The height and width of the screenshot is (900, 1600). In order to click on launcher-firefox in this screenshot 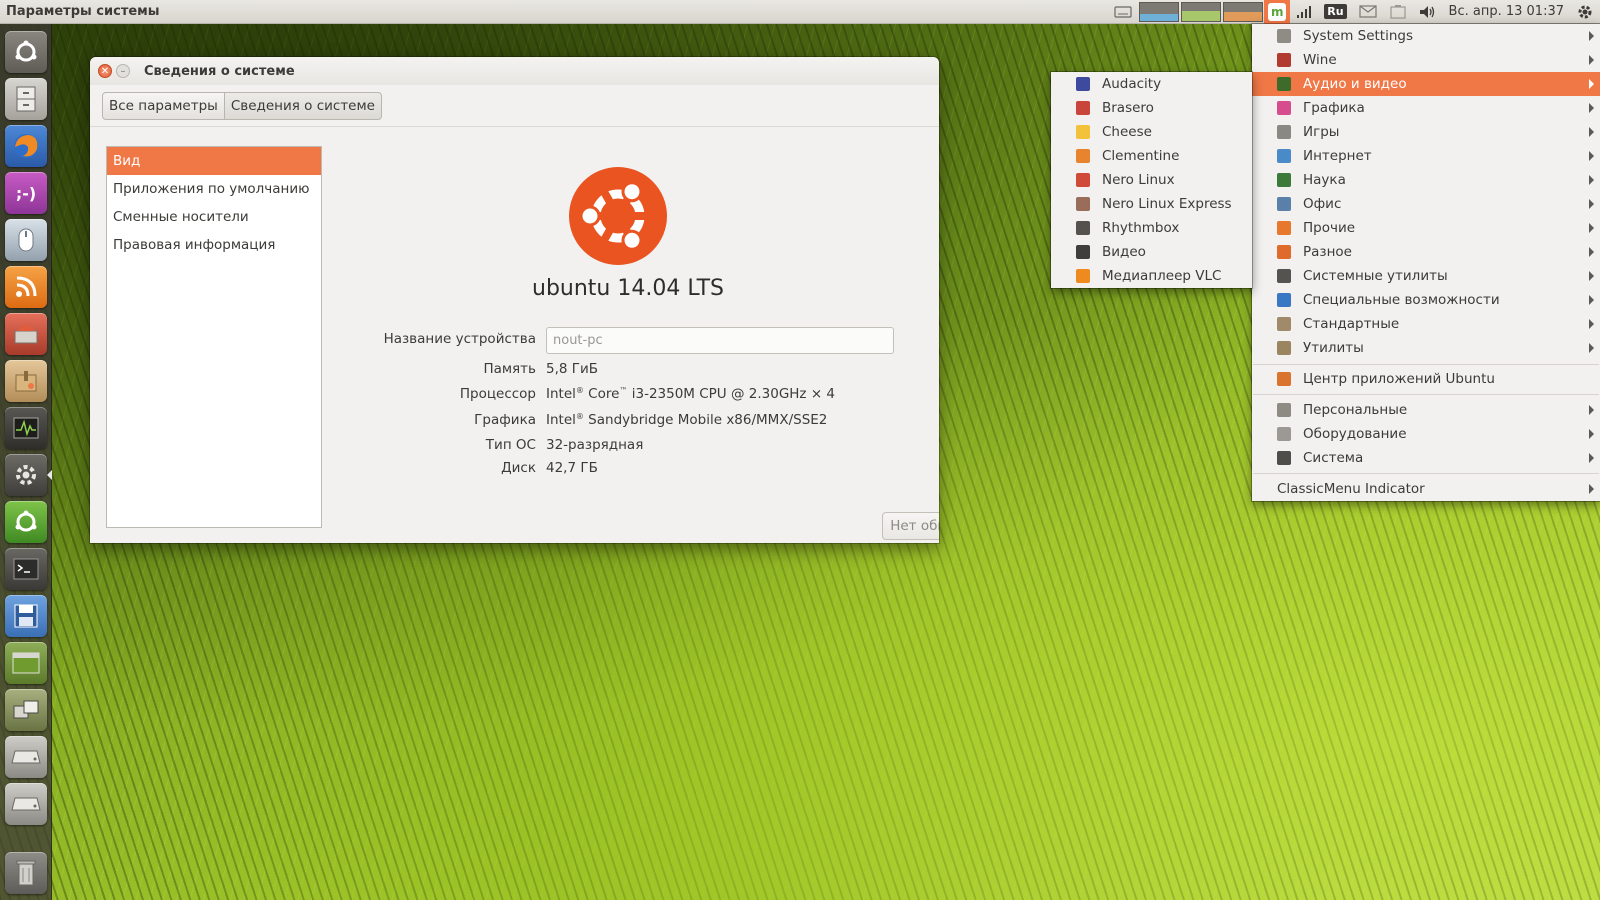, I will do `click(26, 146)`.